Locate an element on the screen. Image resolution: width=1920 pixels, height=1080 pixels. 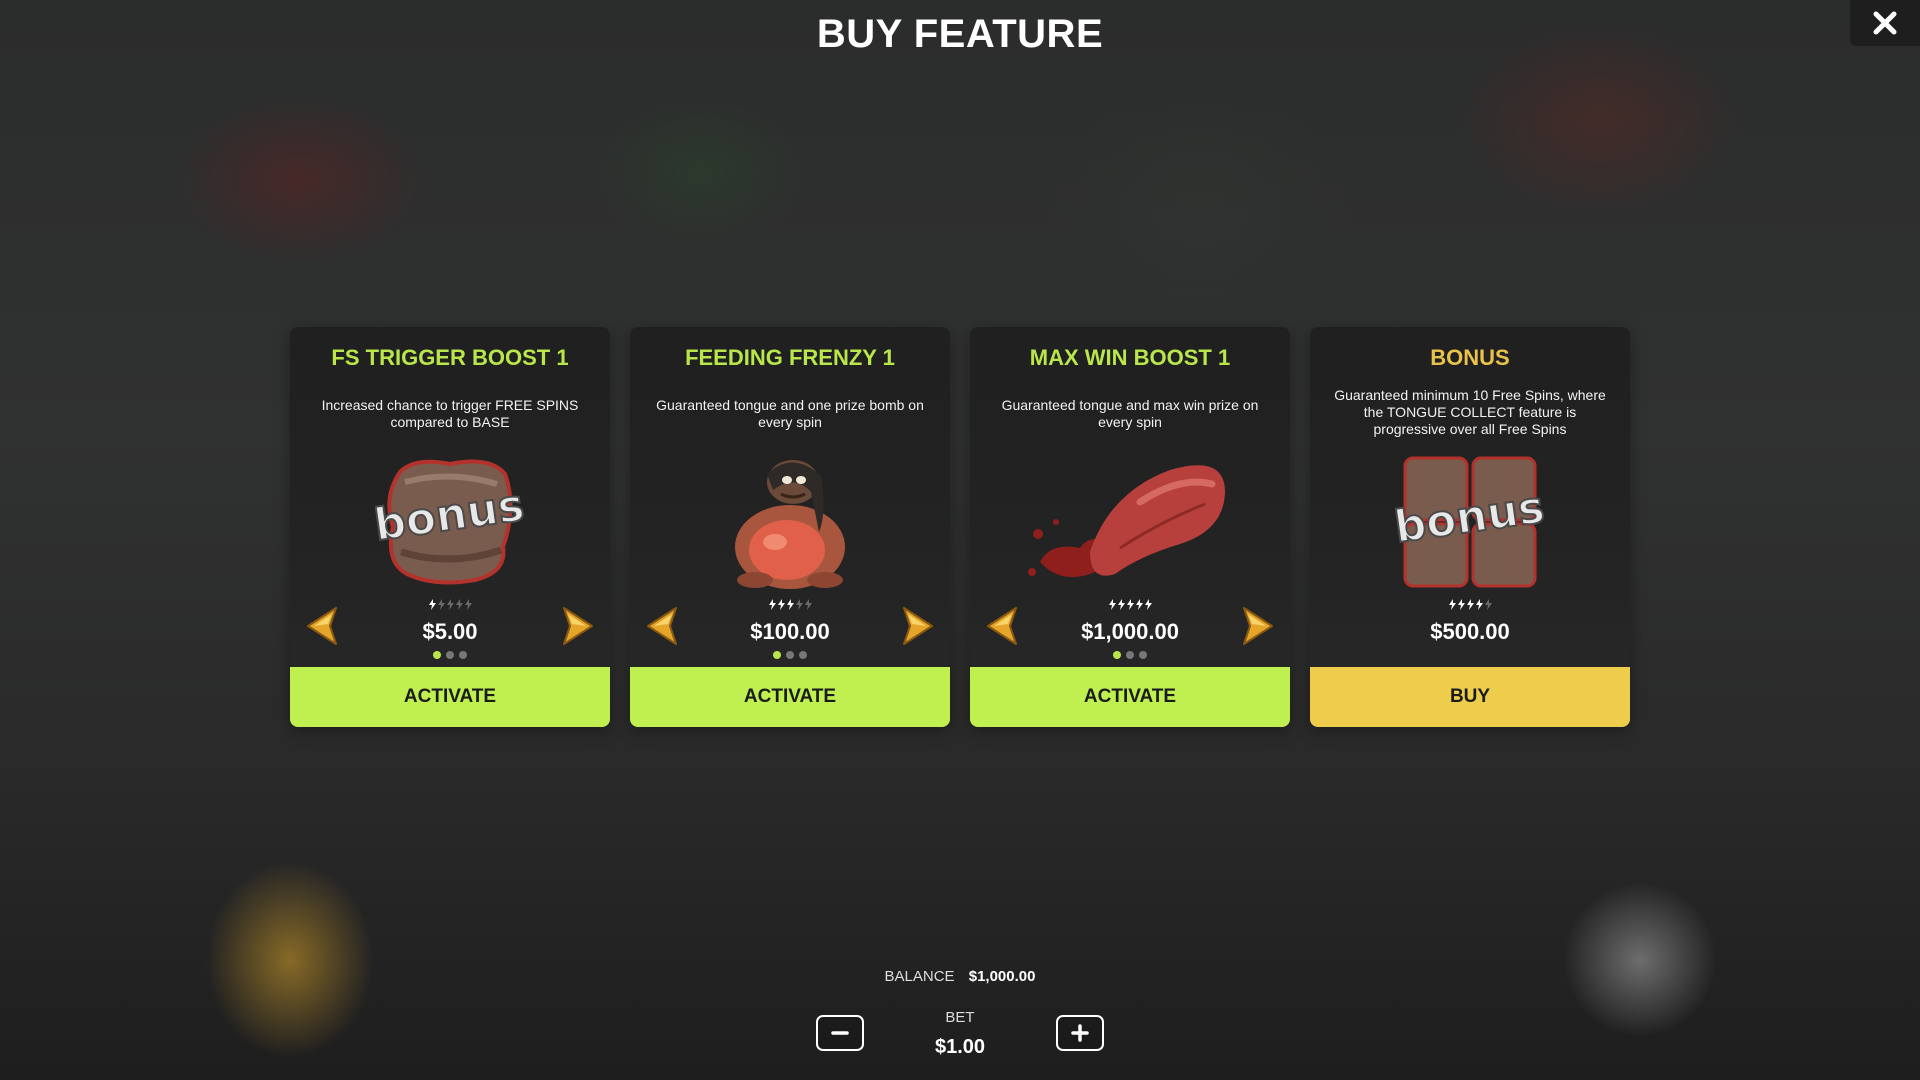
card-title: MAX WIN BOOST 1 is located at coordinates (1130, 357).